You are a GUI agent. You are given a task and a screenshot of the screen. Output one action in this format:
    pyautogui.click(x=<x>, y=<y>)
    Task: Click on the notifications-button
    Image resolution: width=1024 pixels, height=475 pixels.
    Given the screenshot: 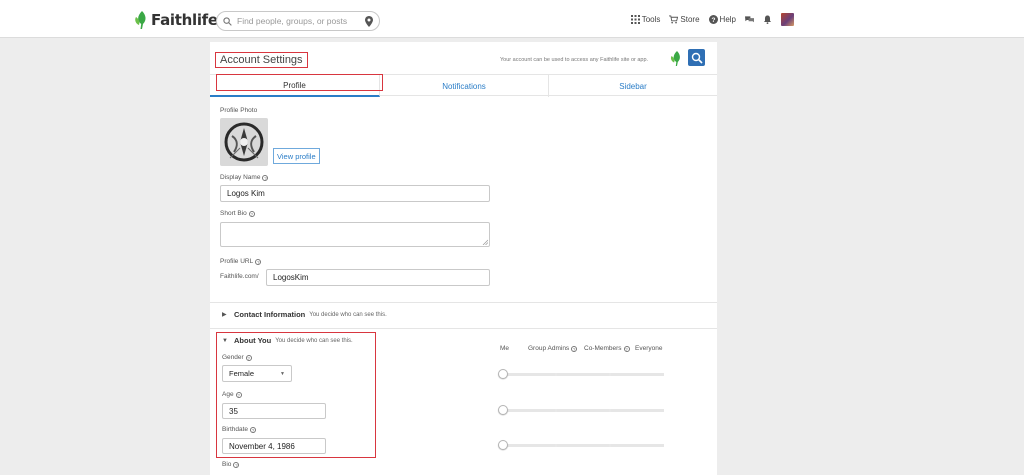 What is the action you would take?
    pyautogui.click(x=767, y=19)
    